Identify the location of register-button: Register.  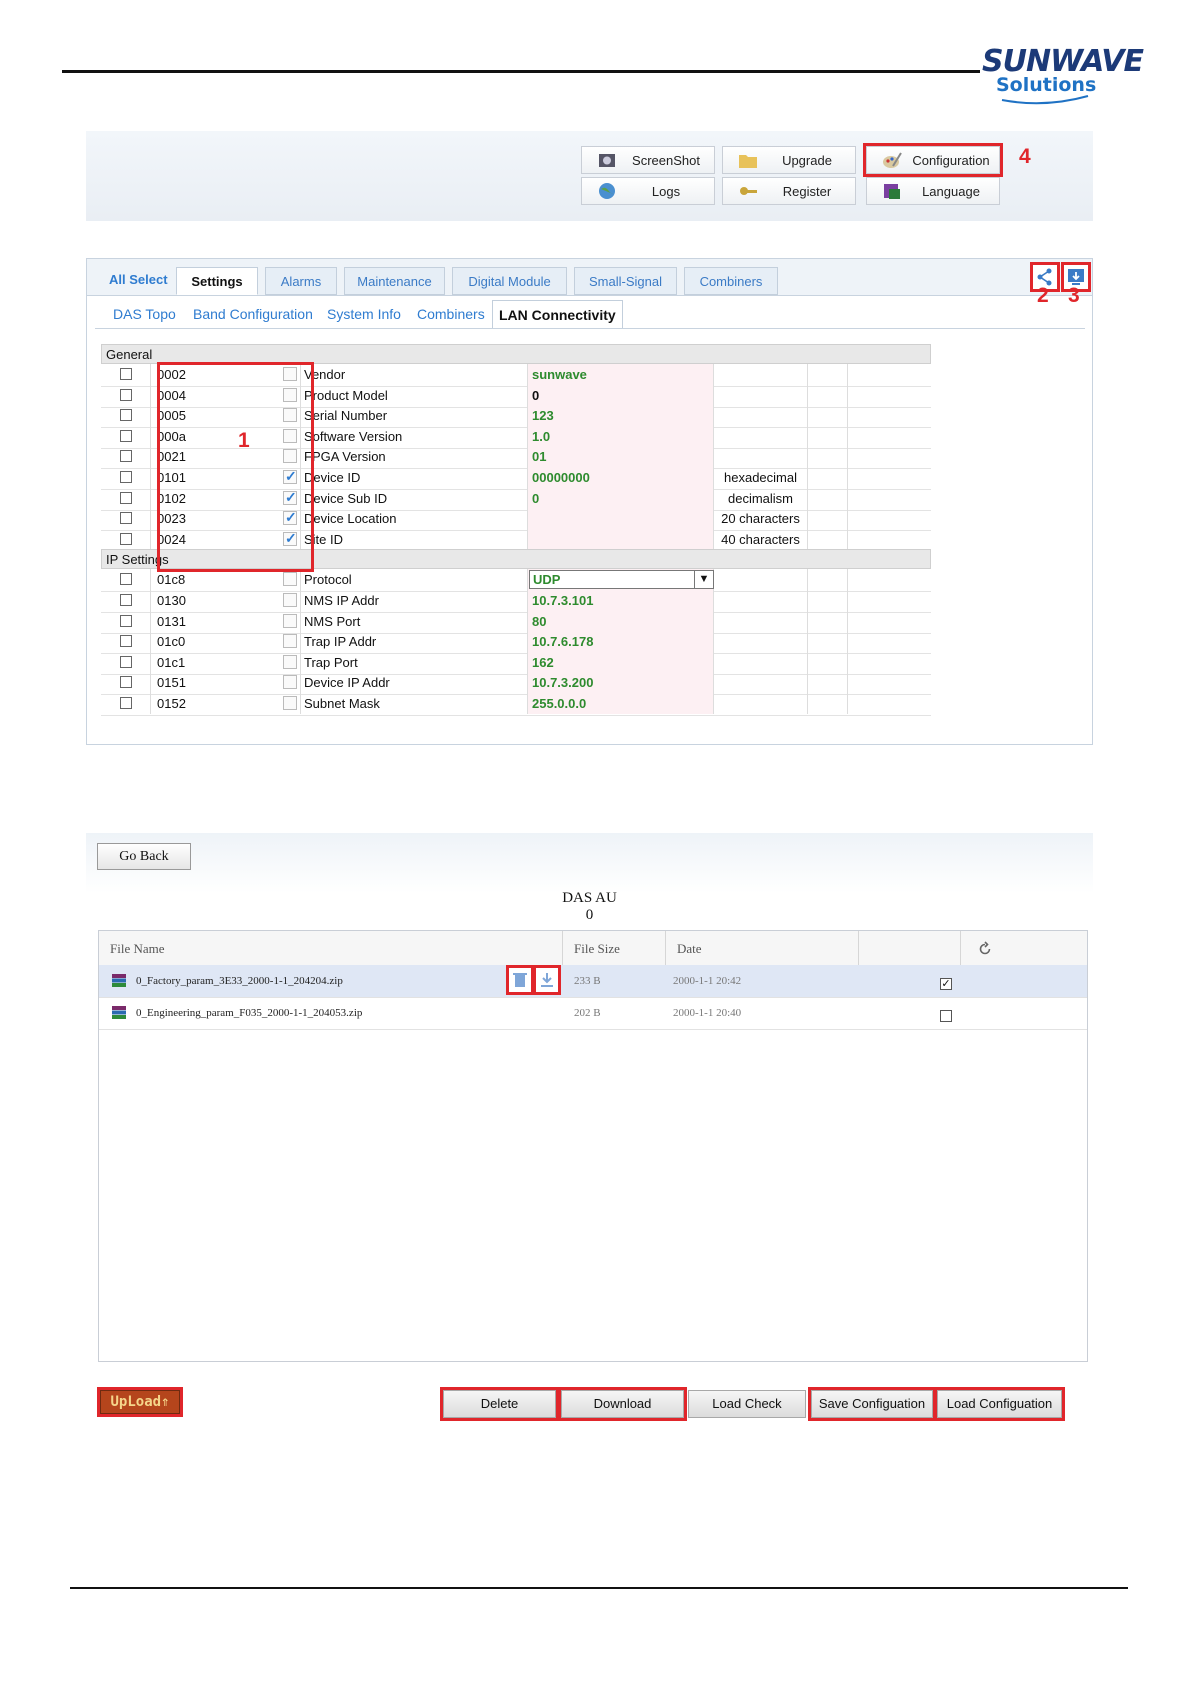
(789, 191).